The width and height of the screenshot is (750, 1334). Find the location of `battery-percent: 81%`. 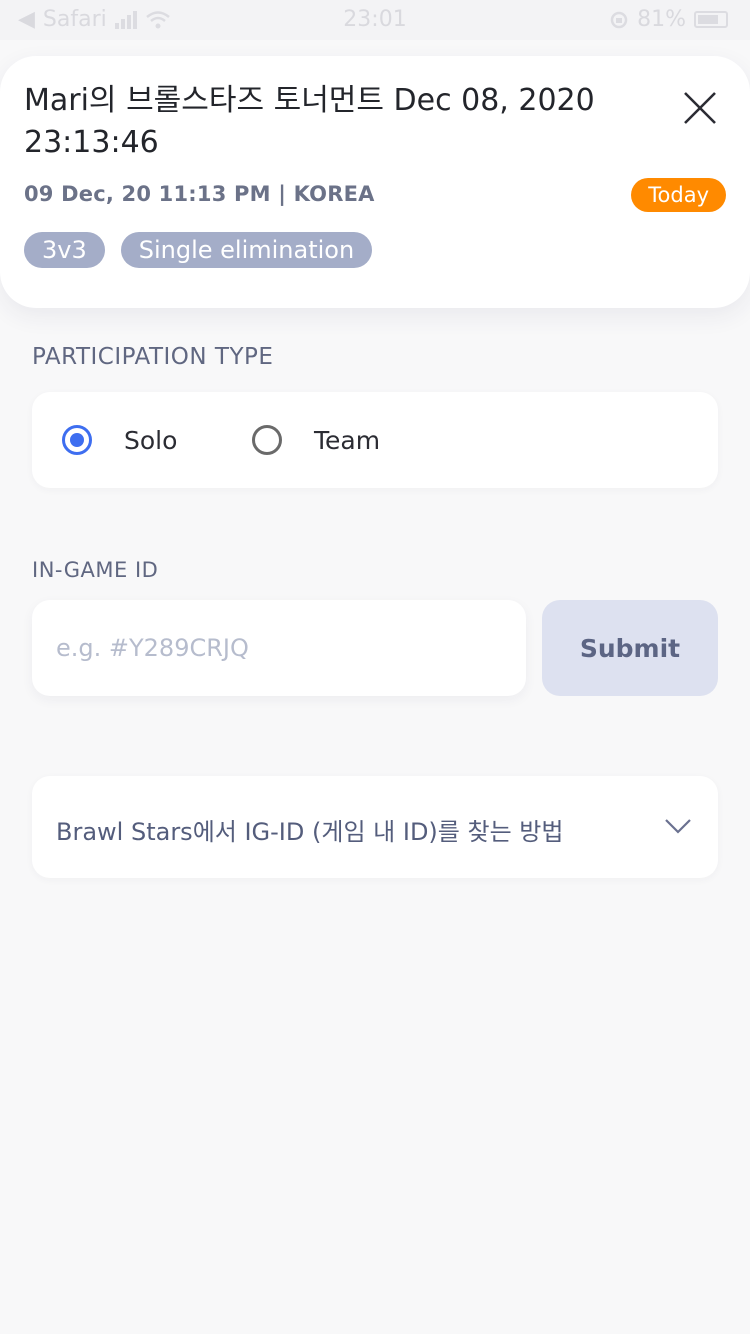

battery-percent: 81% is located at coordinates (661, 19).